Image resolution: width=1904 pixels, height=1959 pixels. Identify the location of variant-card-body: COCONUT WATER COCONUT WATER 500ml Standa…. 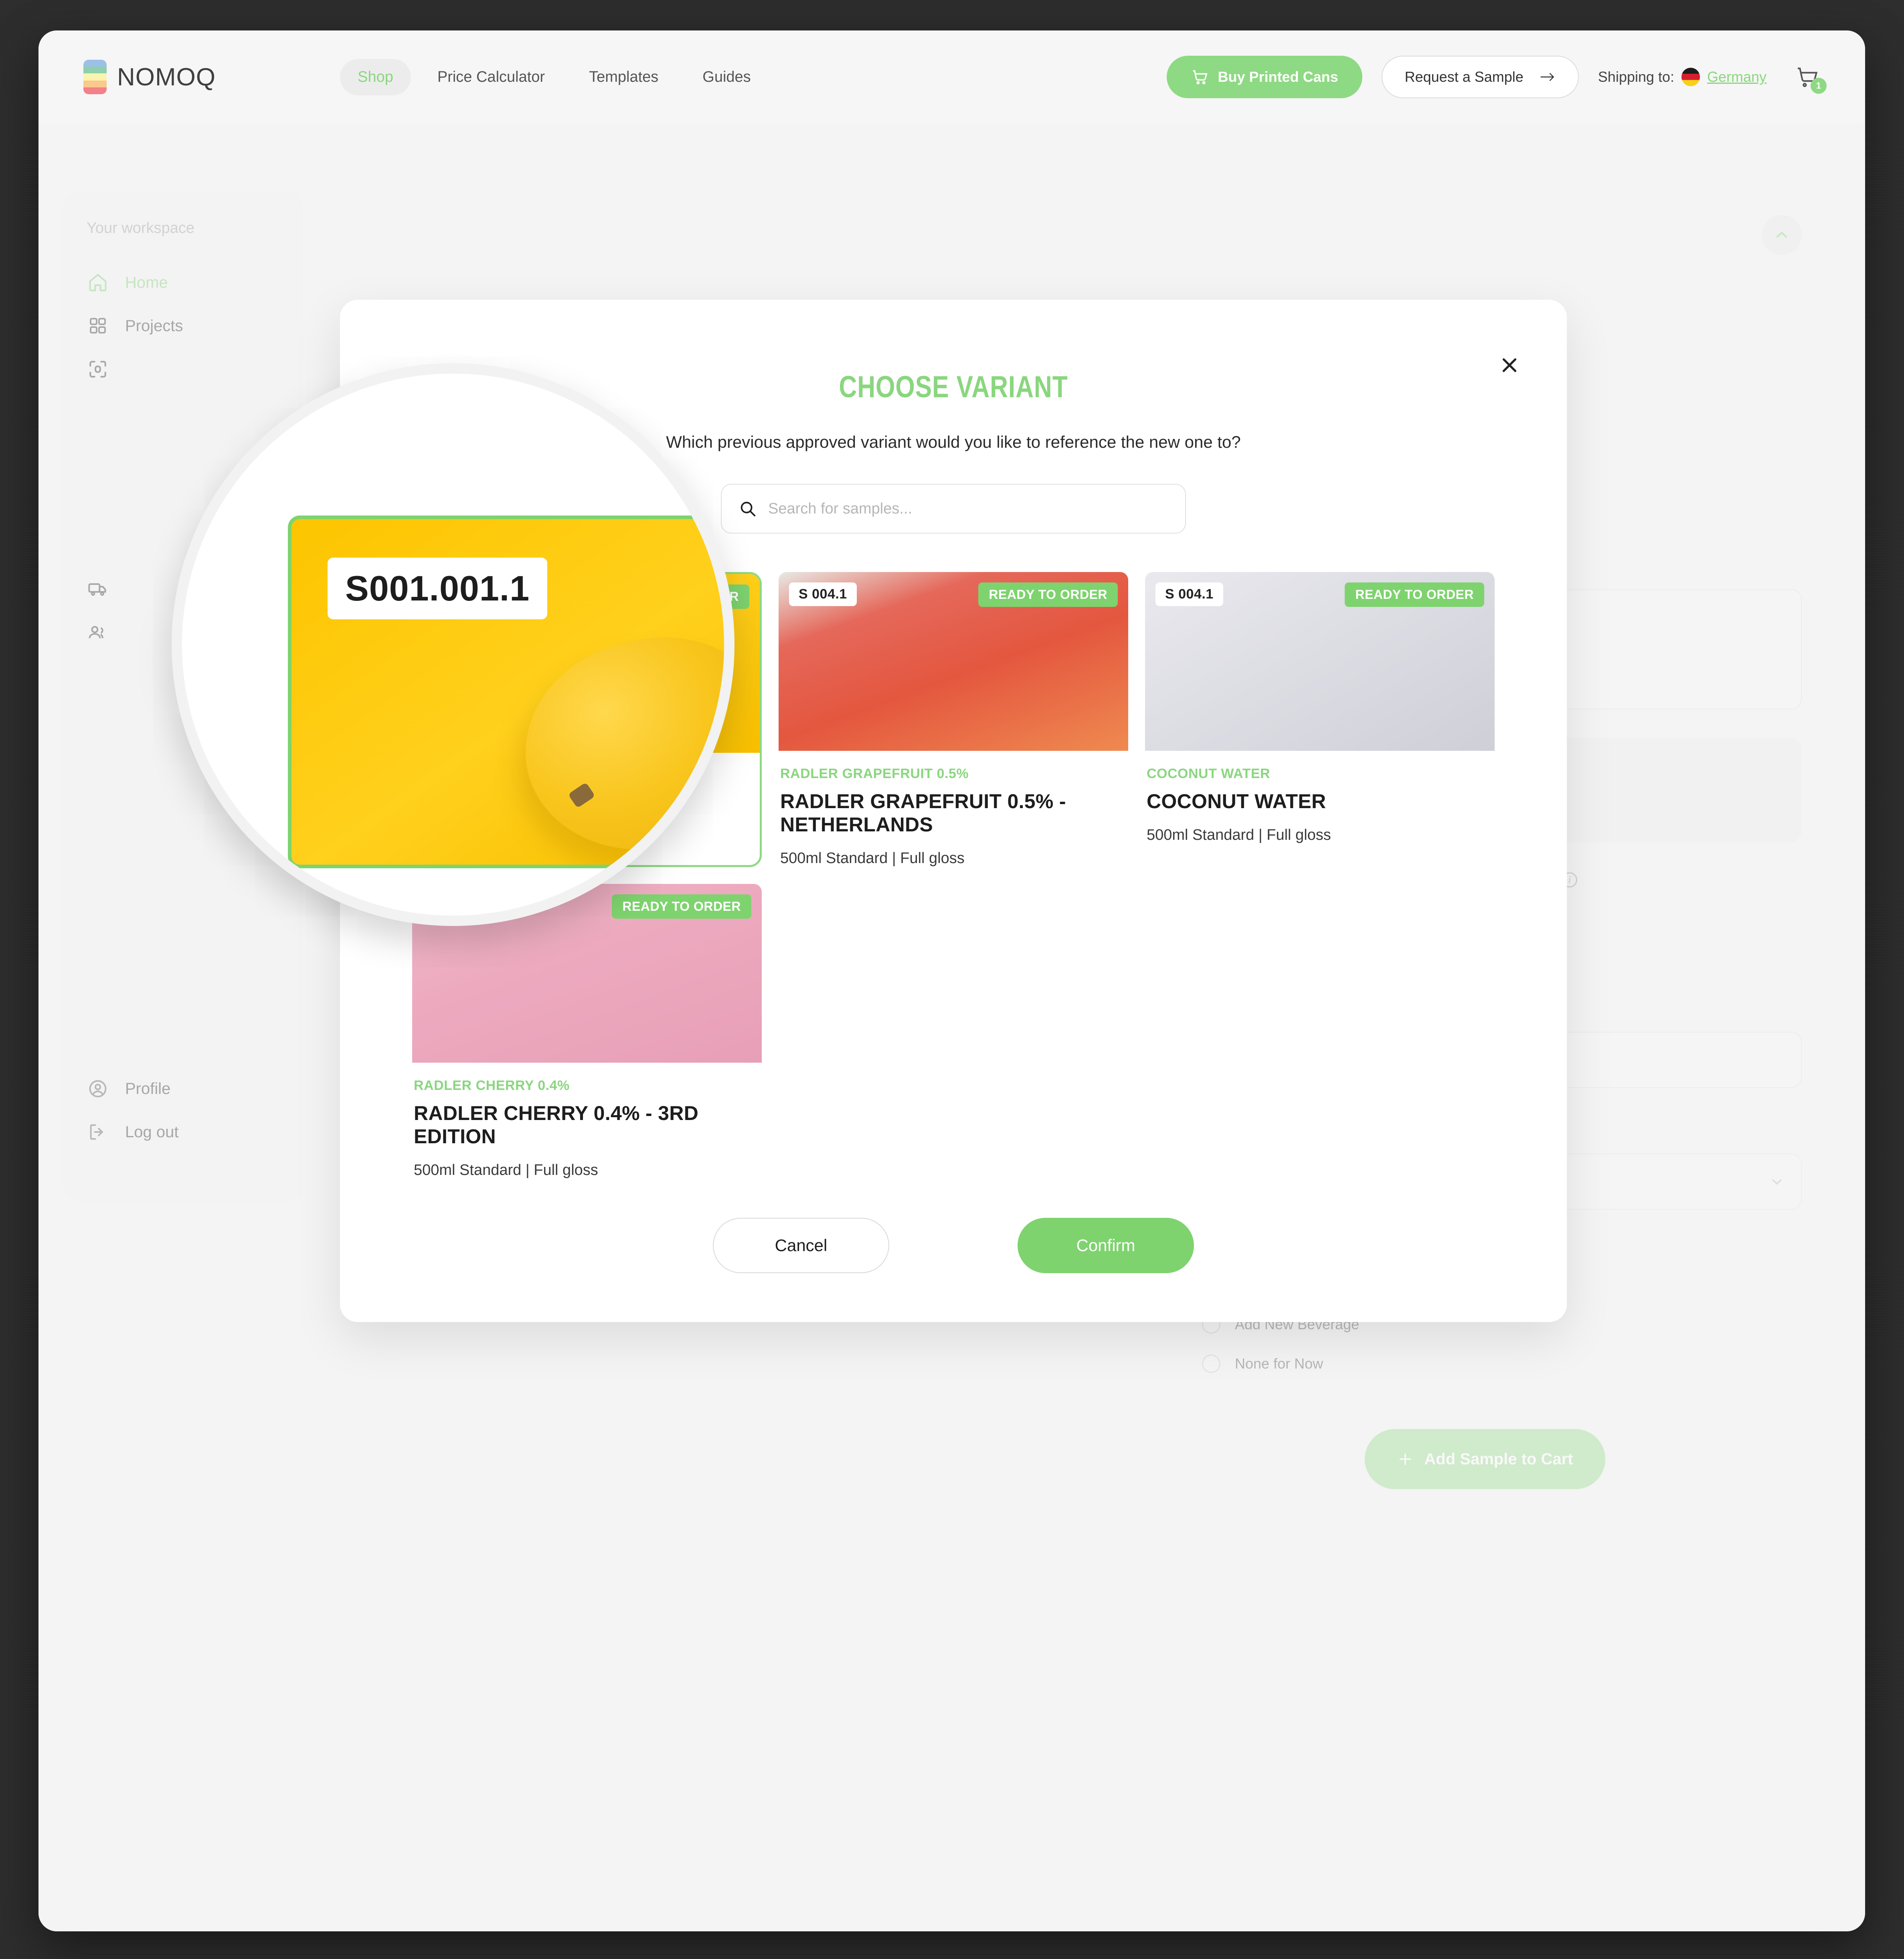
(1320, 797).